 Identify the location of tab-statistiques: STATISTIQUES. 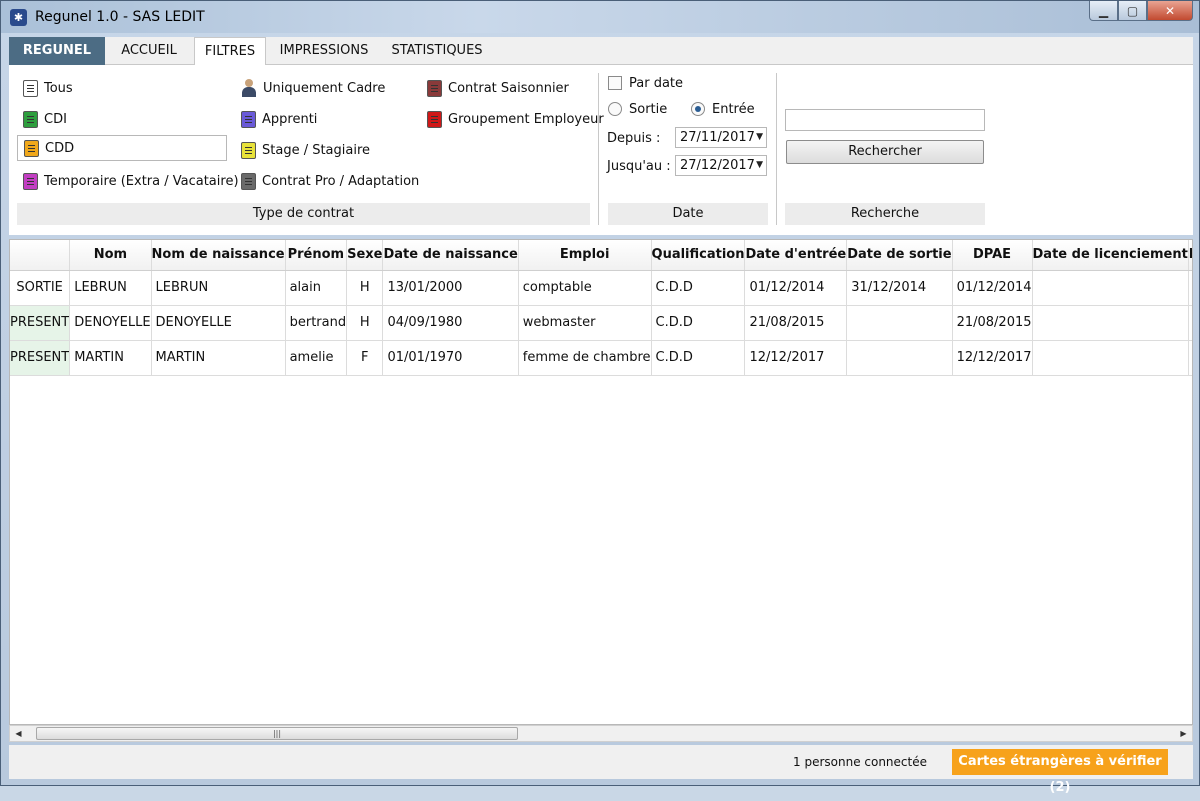
(437, 51).